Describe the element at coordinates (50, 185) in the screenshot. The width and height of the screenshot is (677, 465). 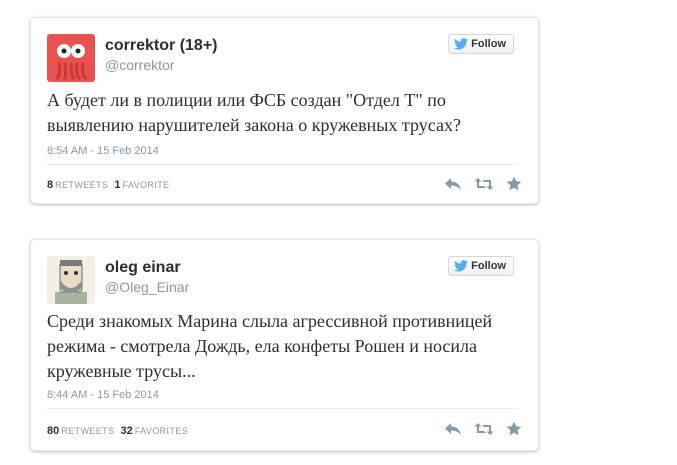
I see `retweets-count: 8` at that location.